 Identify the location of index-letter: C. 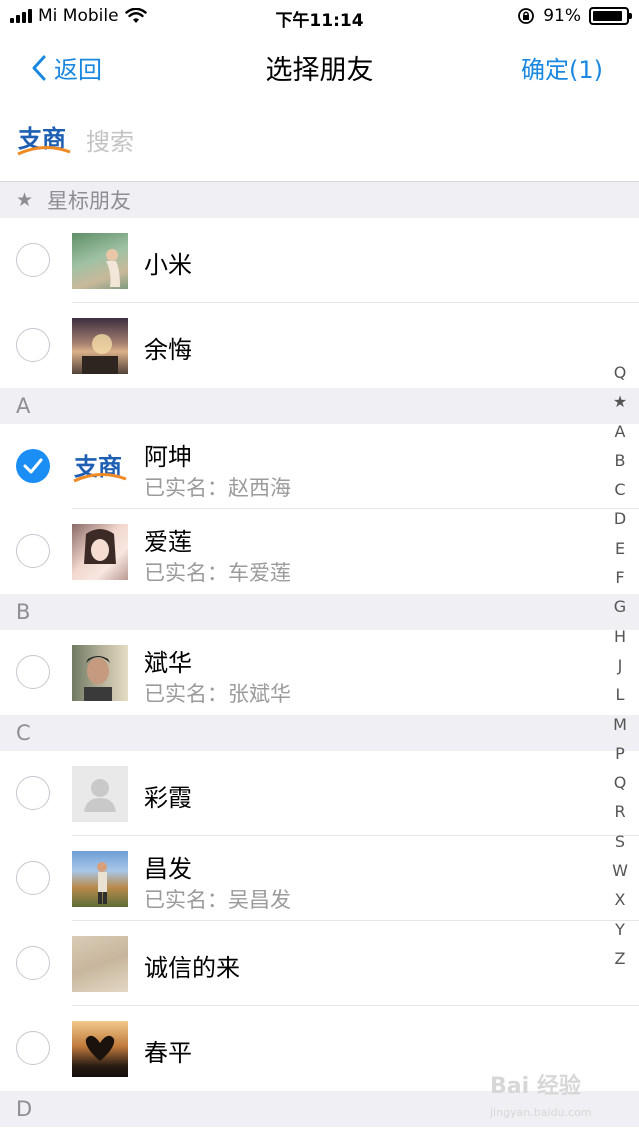
(619, 489).